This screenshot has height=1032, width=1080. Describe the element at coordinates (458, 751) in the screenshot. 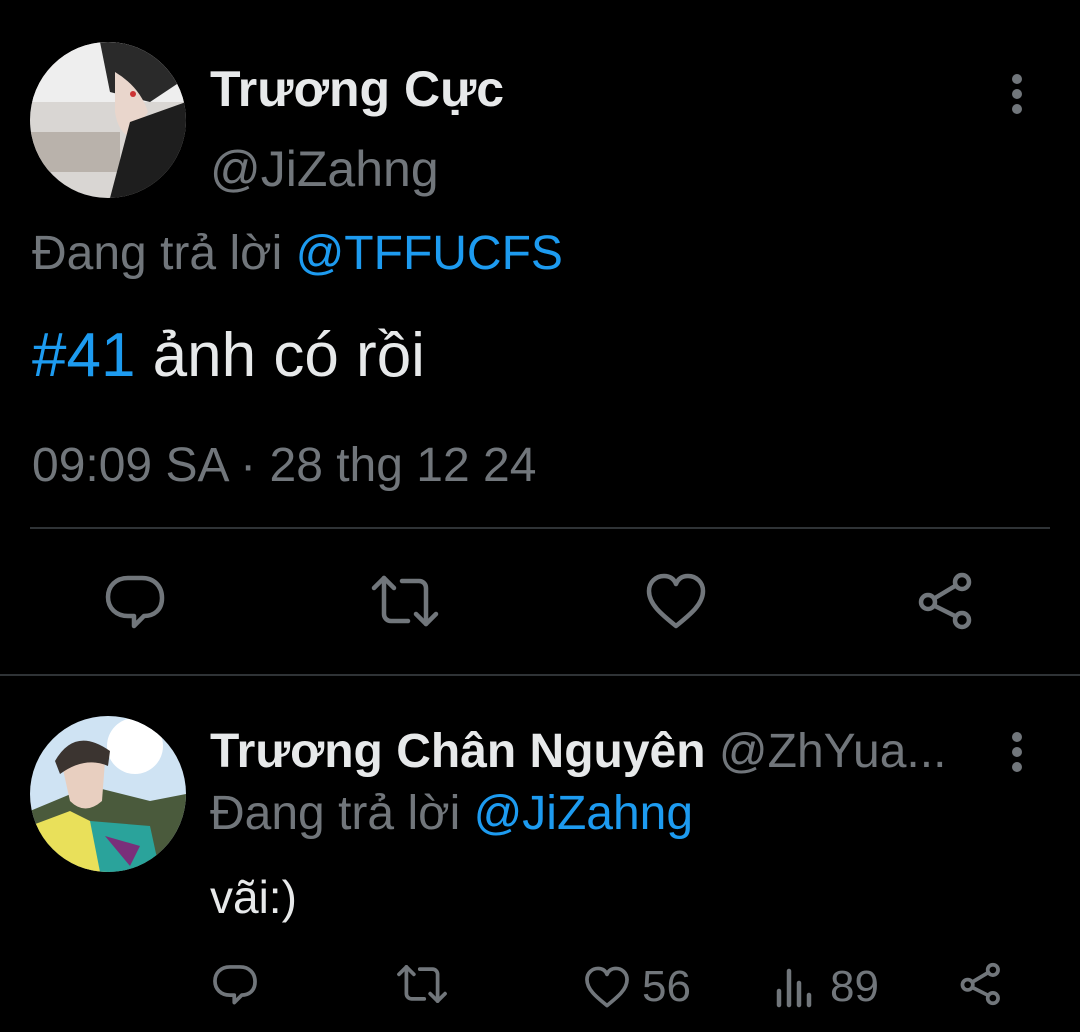

I see `reply-author-name: Trương Chân Nguyên` at that location.